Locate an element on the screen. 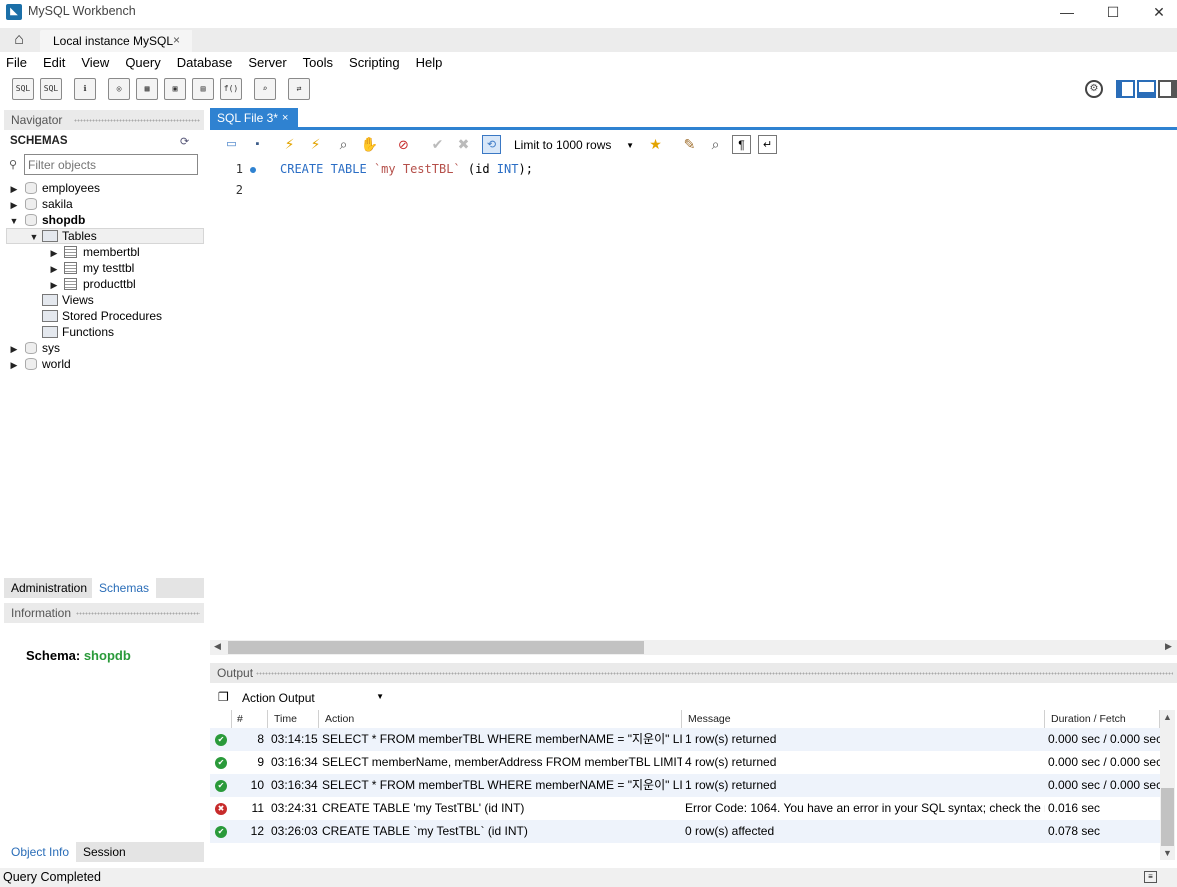 This screenshot has width=1177, height=887. schema-shopdb: ▼ shopdb is located at coordinates (47, 220).